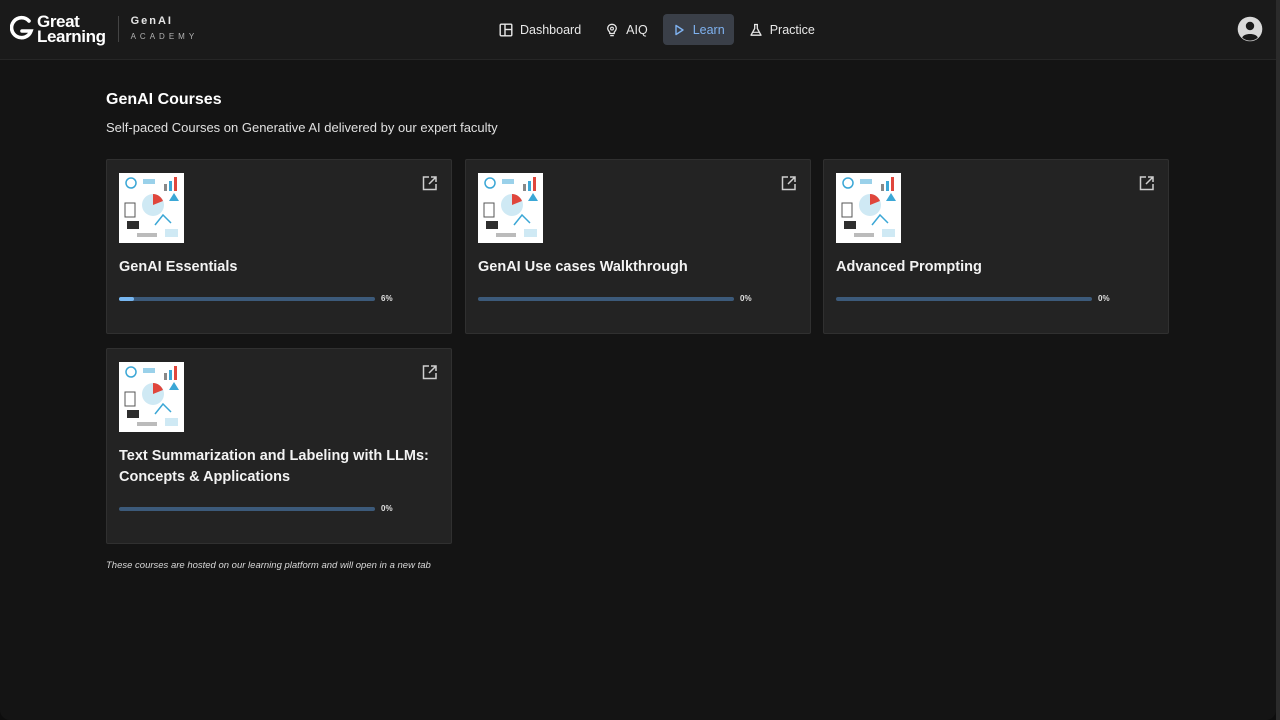 The height and width of the screenshot is (720, 1280). I want to click on user-avatar-icon, so click(1250, 29).